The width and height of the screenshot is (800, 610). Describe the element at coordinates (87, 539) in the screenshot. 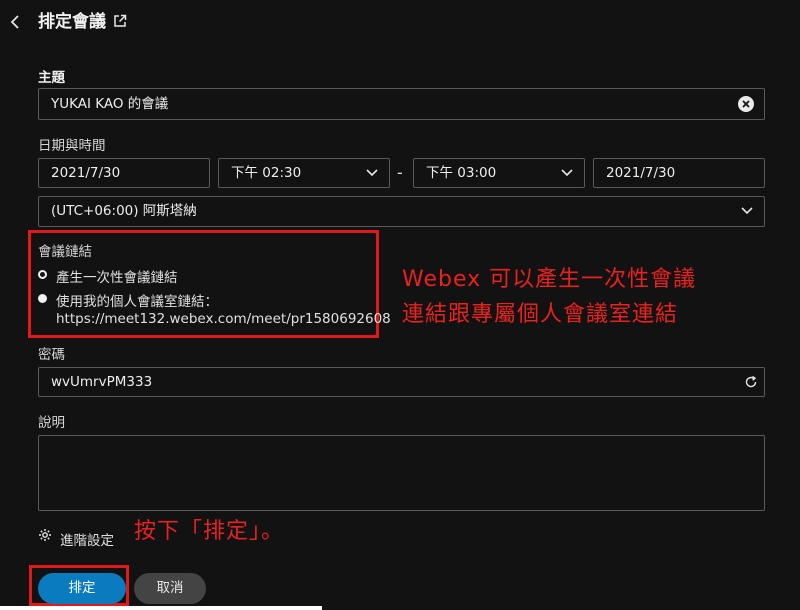

I see `advanced-settings-link: 進階設定` at that location.